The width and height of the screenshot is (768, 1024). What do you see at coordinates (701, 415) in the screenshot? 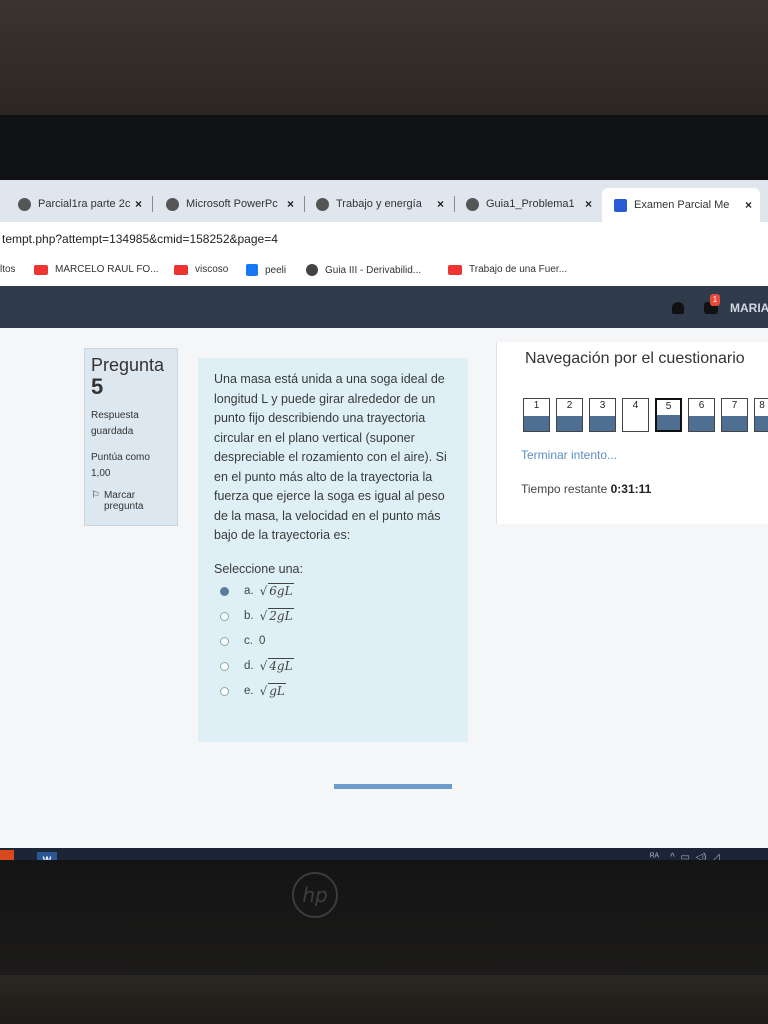
I see `quiz-nav-button-6: 6` at bounding box center [701, 415].